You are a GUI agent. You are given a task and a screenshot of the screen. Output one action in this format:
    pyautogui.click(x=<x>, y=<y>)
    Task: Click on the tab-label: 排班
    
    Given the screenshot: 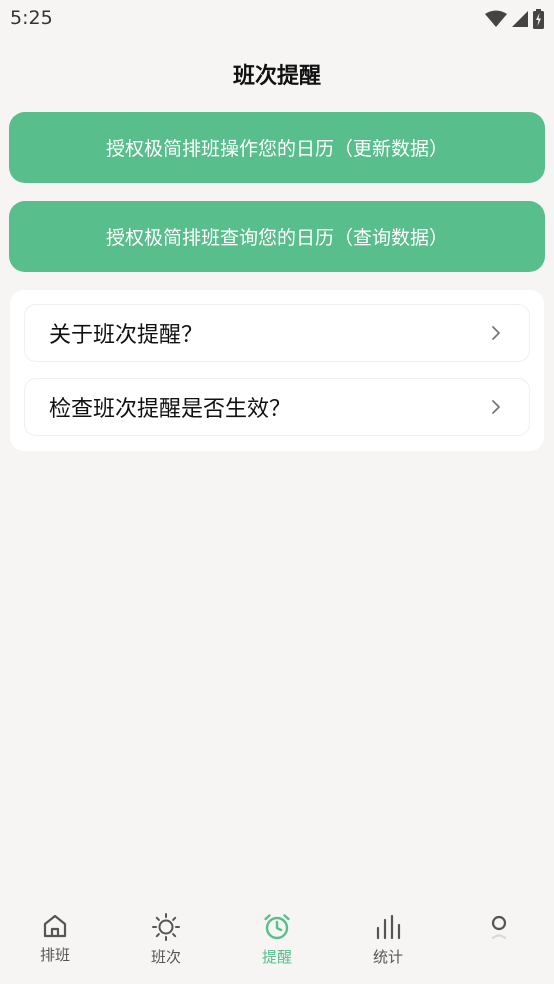 What is the action you would take?
    pyautogui.click(x=54, y=955)
    